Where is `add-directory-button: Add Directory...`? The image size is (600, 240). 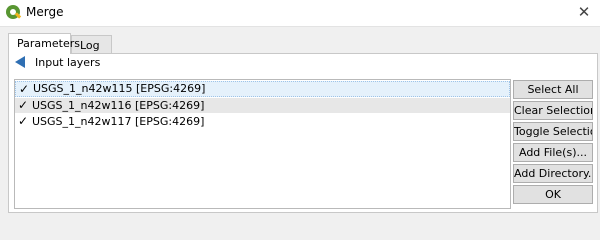 add-directory-button: Add Directory... is located at coordinates (553, 173).